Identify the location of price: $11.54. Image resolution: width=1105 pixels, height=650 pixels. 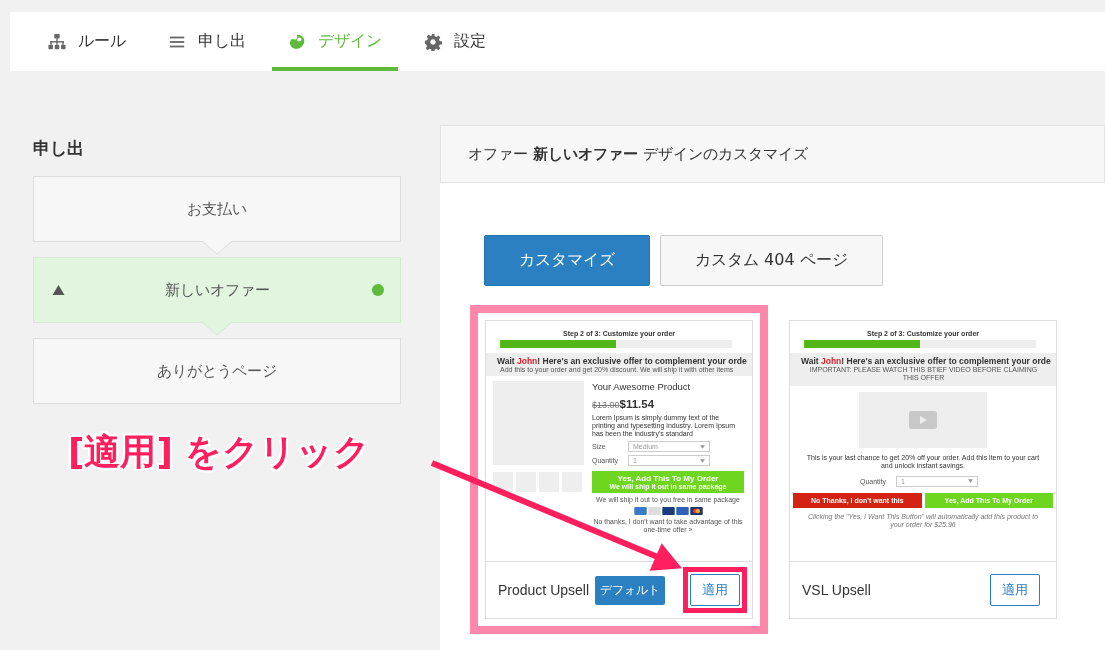
(637, 404).